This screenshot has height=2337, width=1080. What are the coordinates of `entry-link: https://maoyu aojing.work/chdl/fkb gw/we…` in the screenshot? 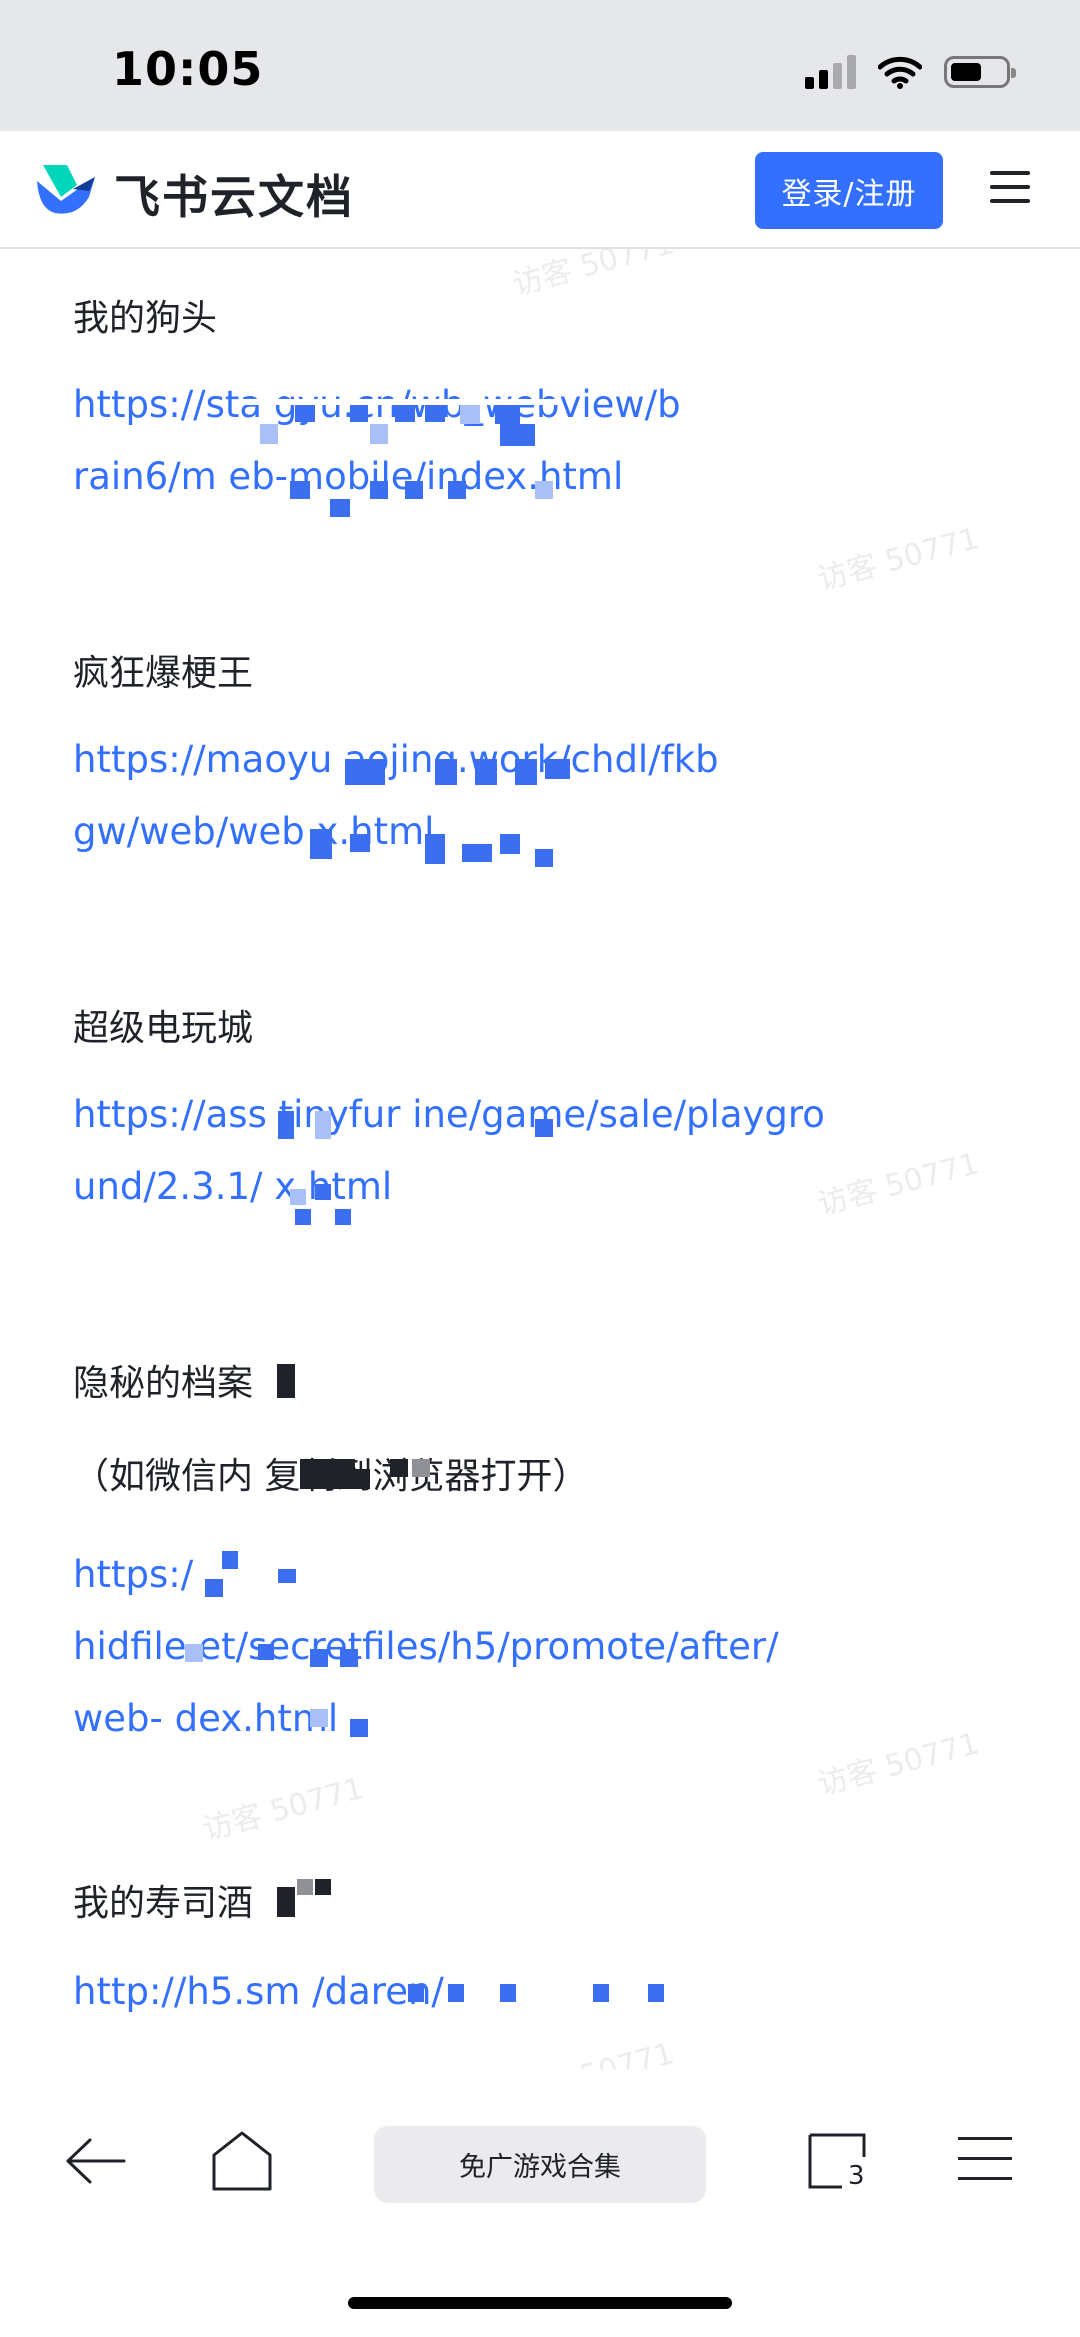 It's located at (543, 796).